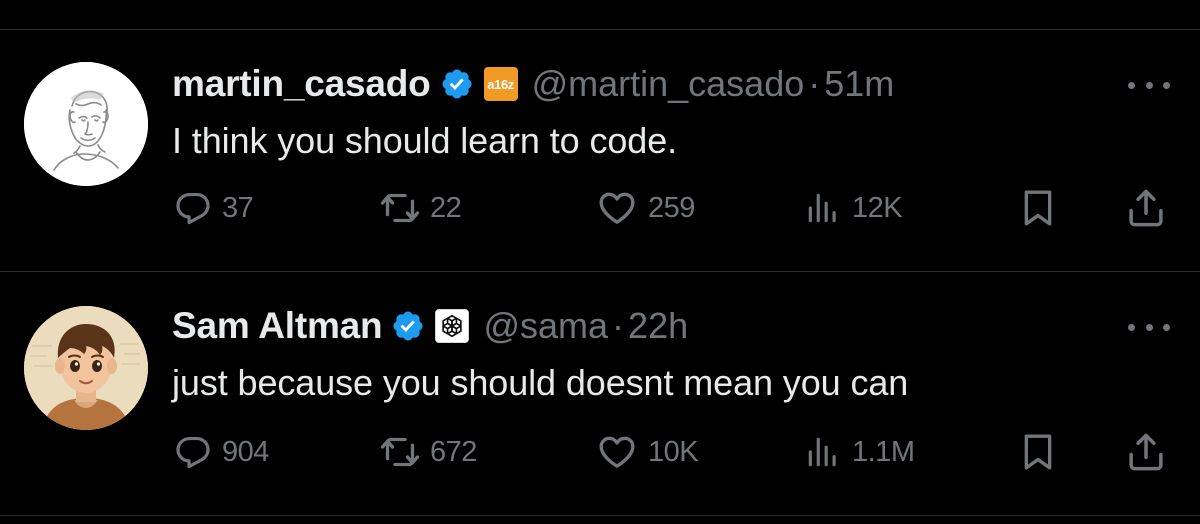 This screenshot has height=524, width=1200. What do you see at coordinates (277, 326) in the screenshot?
I see `display-name: Sam Altman` at bounding box center [277, 326].